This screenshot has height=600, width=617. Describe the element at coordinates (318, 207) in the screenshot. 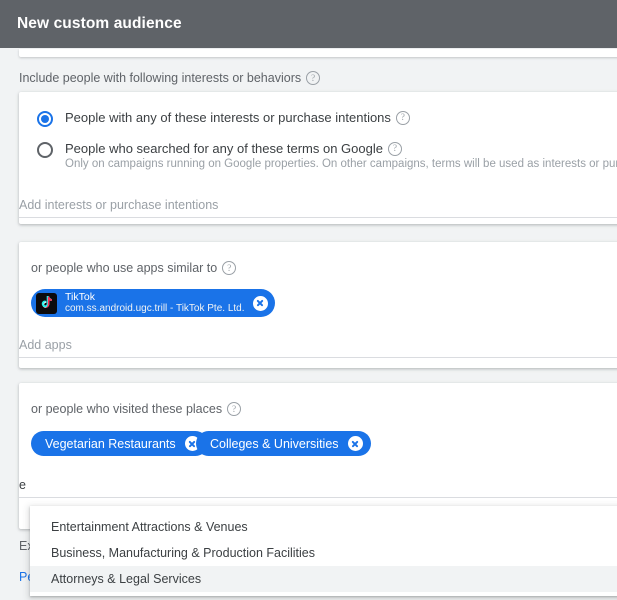

I see `interests-input: Add interests or purchase intentions` at that location.